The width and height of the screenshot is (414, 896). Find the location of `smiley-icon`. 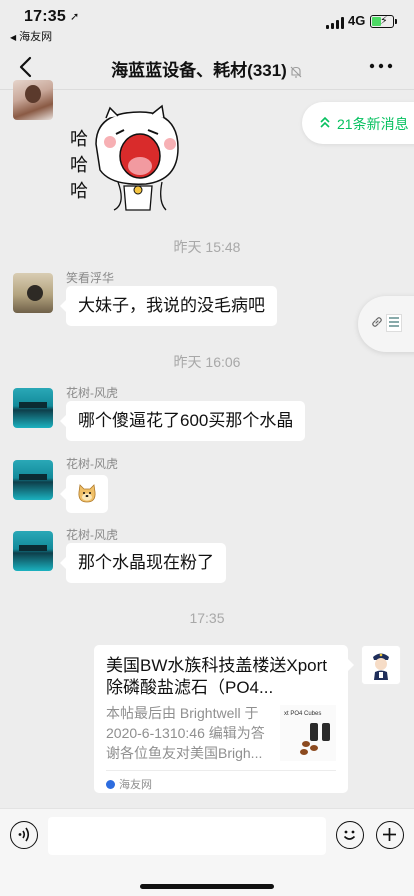

smiley-icon is located at coordinates (349, 835).